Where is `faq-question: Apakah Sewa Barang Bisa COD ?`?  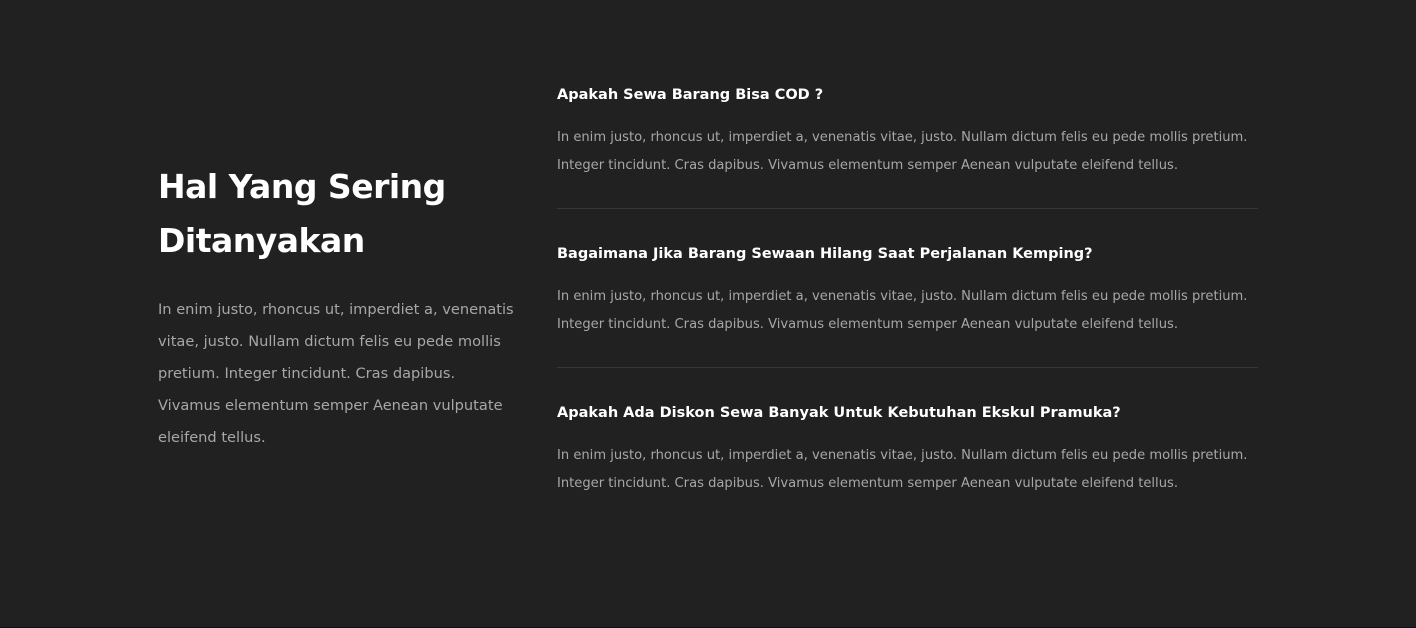
faq-question: Apakah Sewa Barang Bisa COD ? is located at coordinates (690, 95).